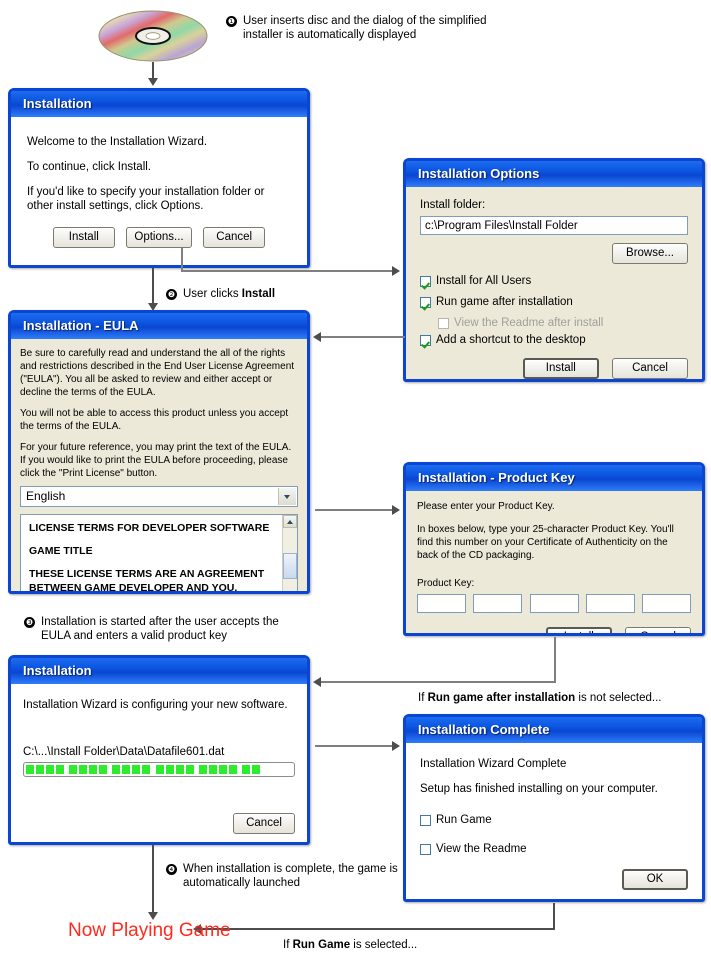  Describe the element at coordinates (29, 622) in the screenshot. I see `step-number-3: ❸` at that location.